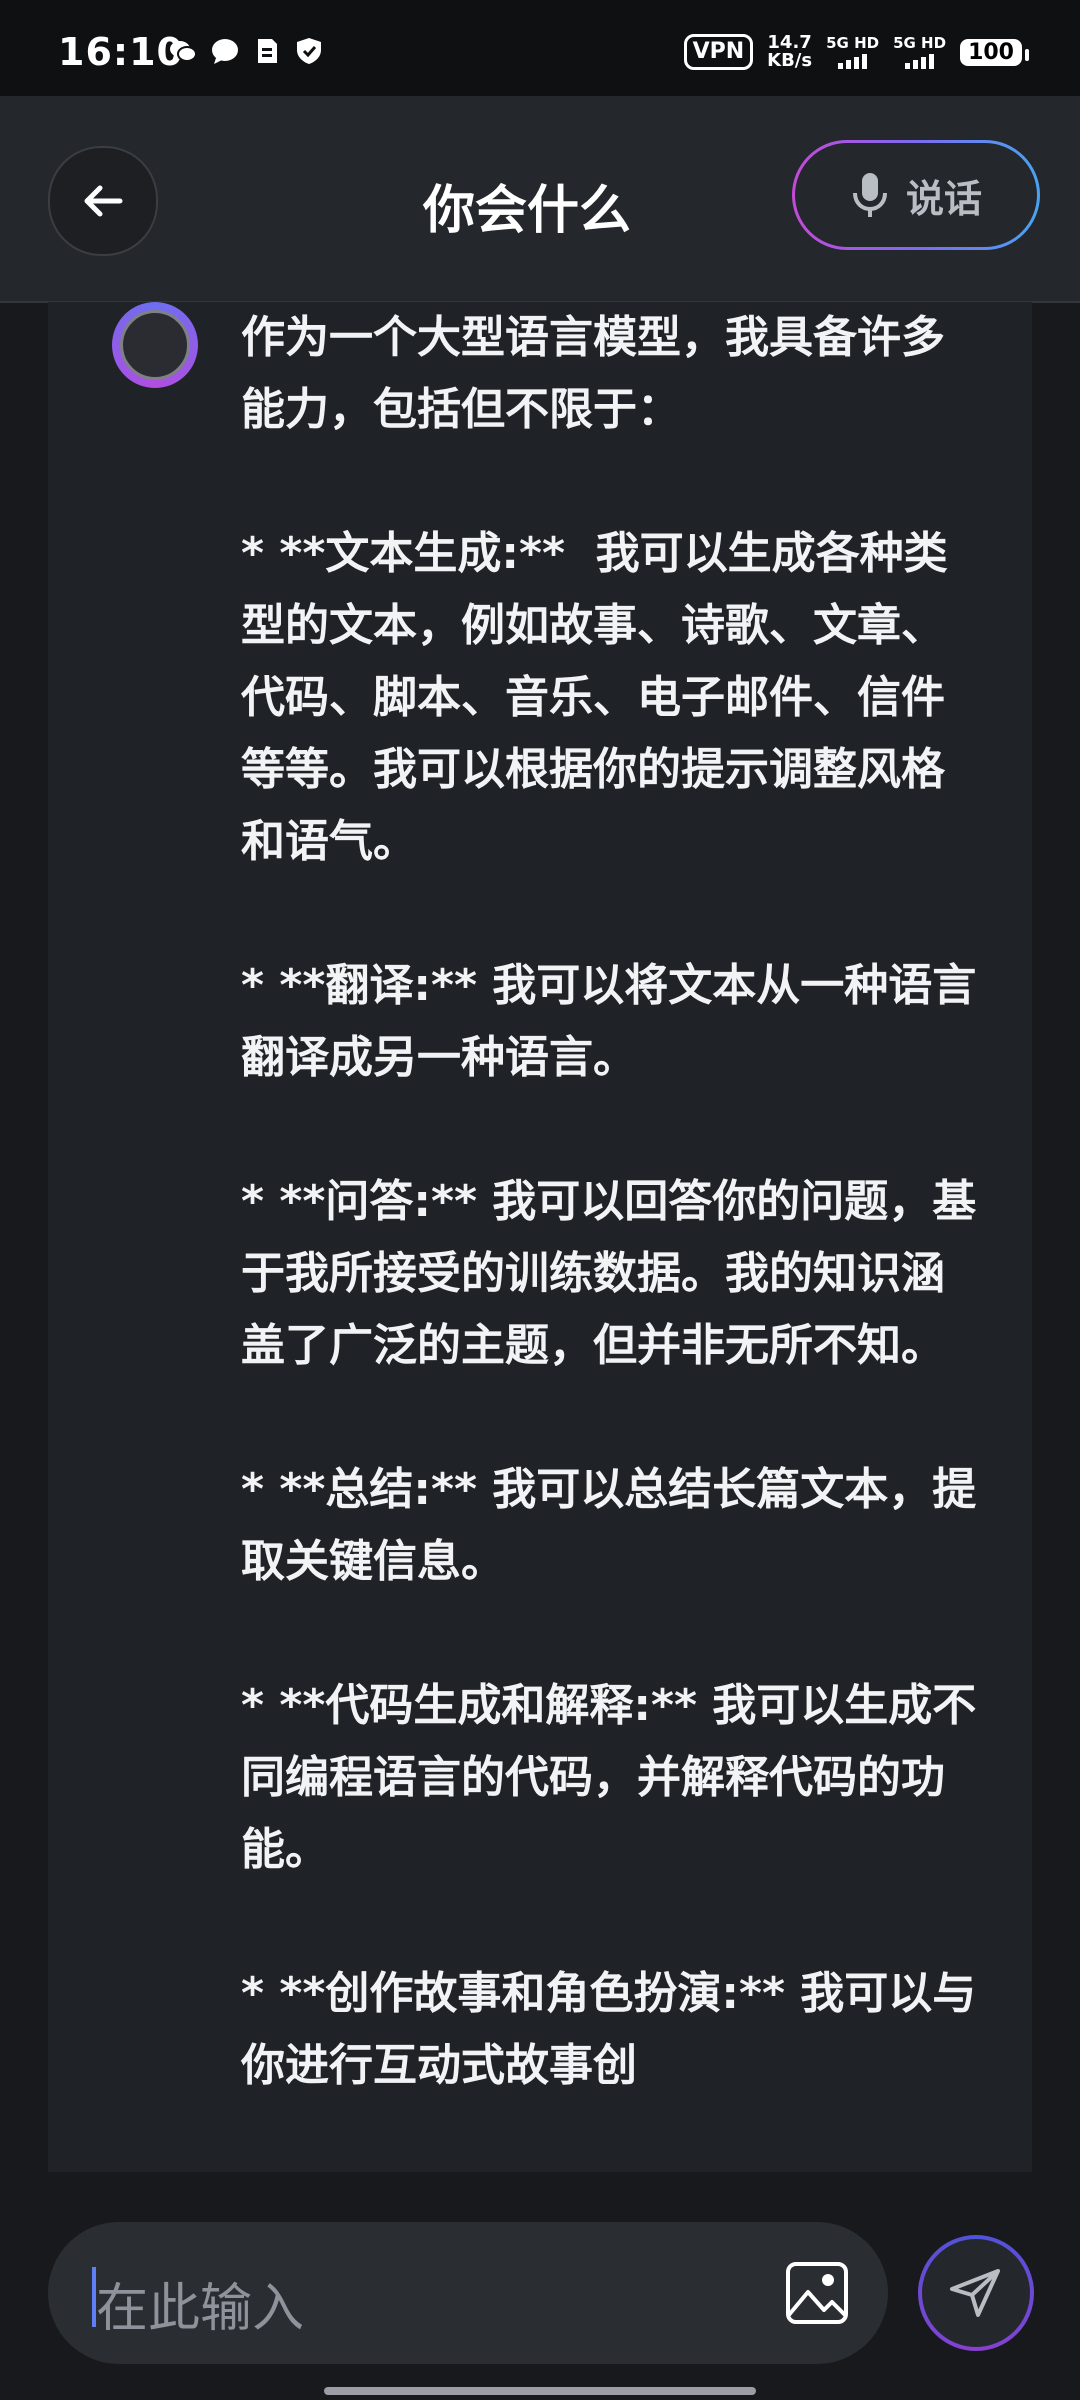 This screenshot has height=2400, width=1080. What do you see at coordinates (246, 51) in the screenshot?
I see `status-notification-icons` at bounding box center [246, 51].